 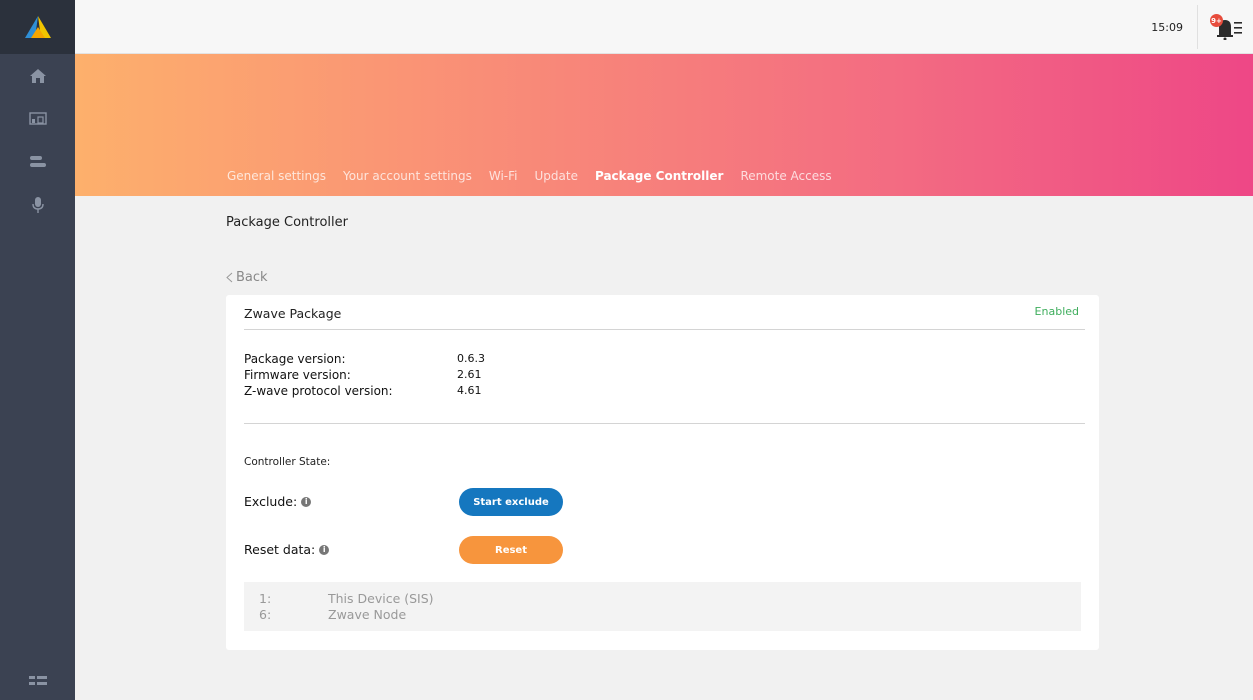 I want to click on card-header: Zwave Package Enabled, so click(x=664, y=312).